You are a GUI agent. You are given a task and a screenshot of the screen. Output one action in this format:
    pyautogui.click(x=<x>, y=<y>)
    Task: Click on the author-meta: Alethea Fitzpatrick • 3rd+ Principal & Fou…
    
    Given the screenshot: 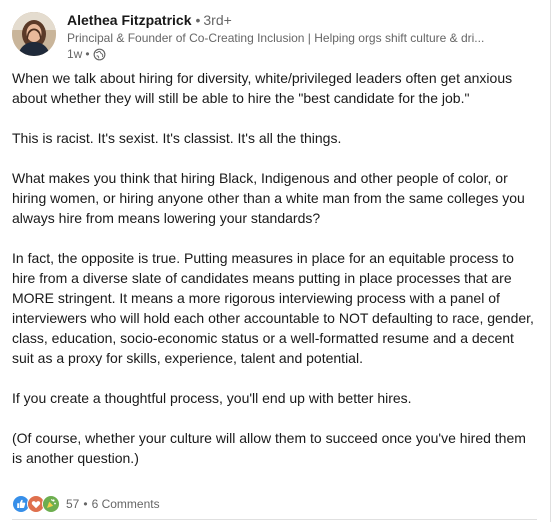 What is the action you would take?
    pyautogui.click(x=302, y=36)
    